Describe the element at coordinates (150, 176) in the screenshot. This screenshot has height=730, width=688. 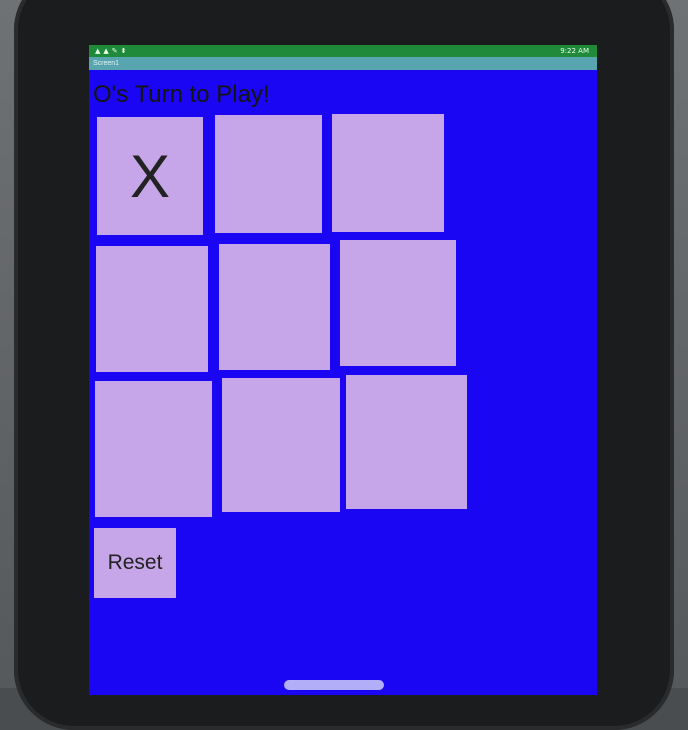
I see `board-cell-1: X` at that location.